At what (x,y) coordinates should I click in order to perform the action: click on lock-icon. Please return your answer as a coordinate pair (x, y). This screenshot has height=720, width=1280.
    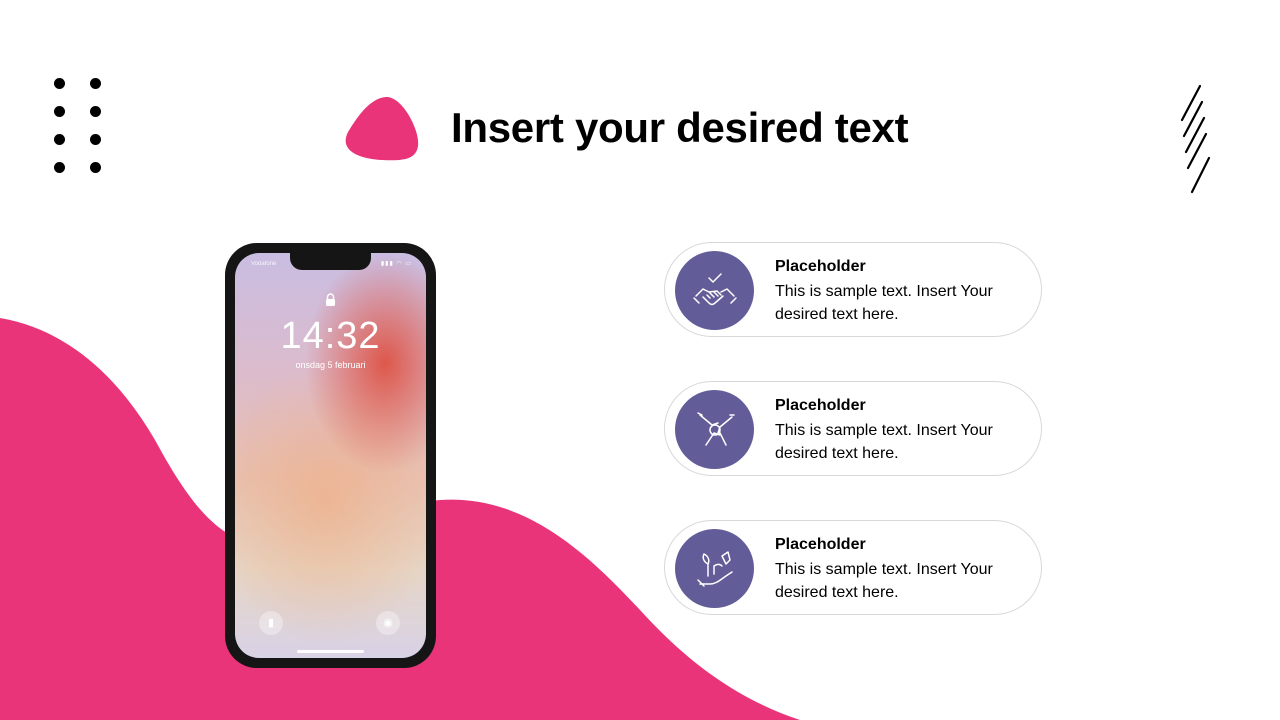
    Looking at the image, I should click on (330, 299).